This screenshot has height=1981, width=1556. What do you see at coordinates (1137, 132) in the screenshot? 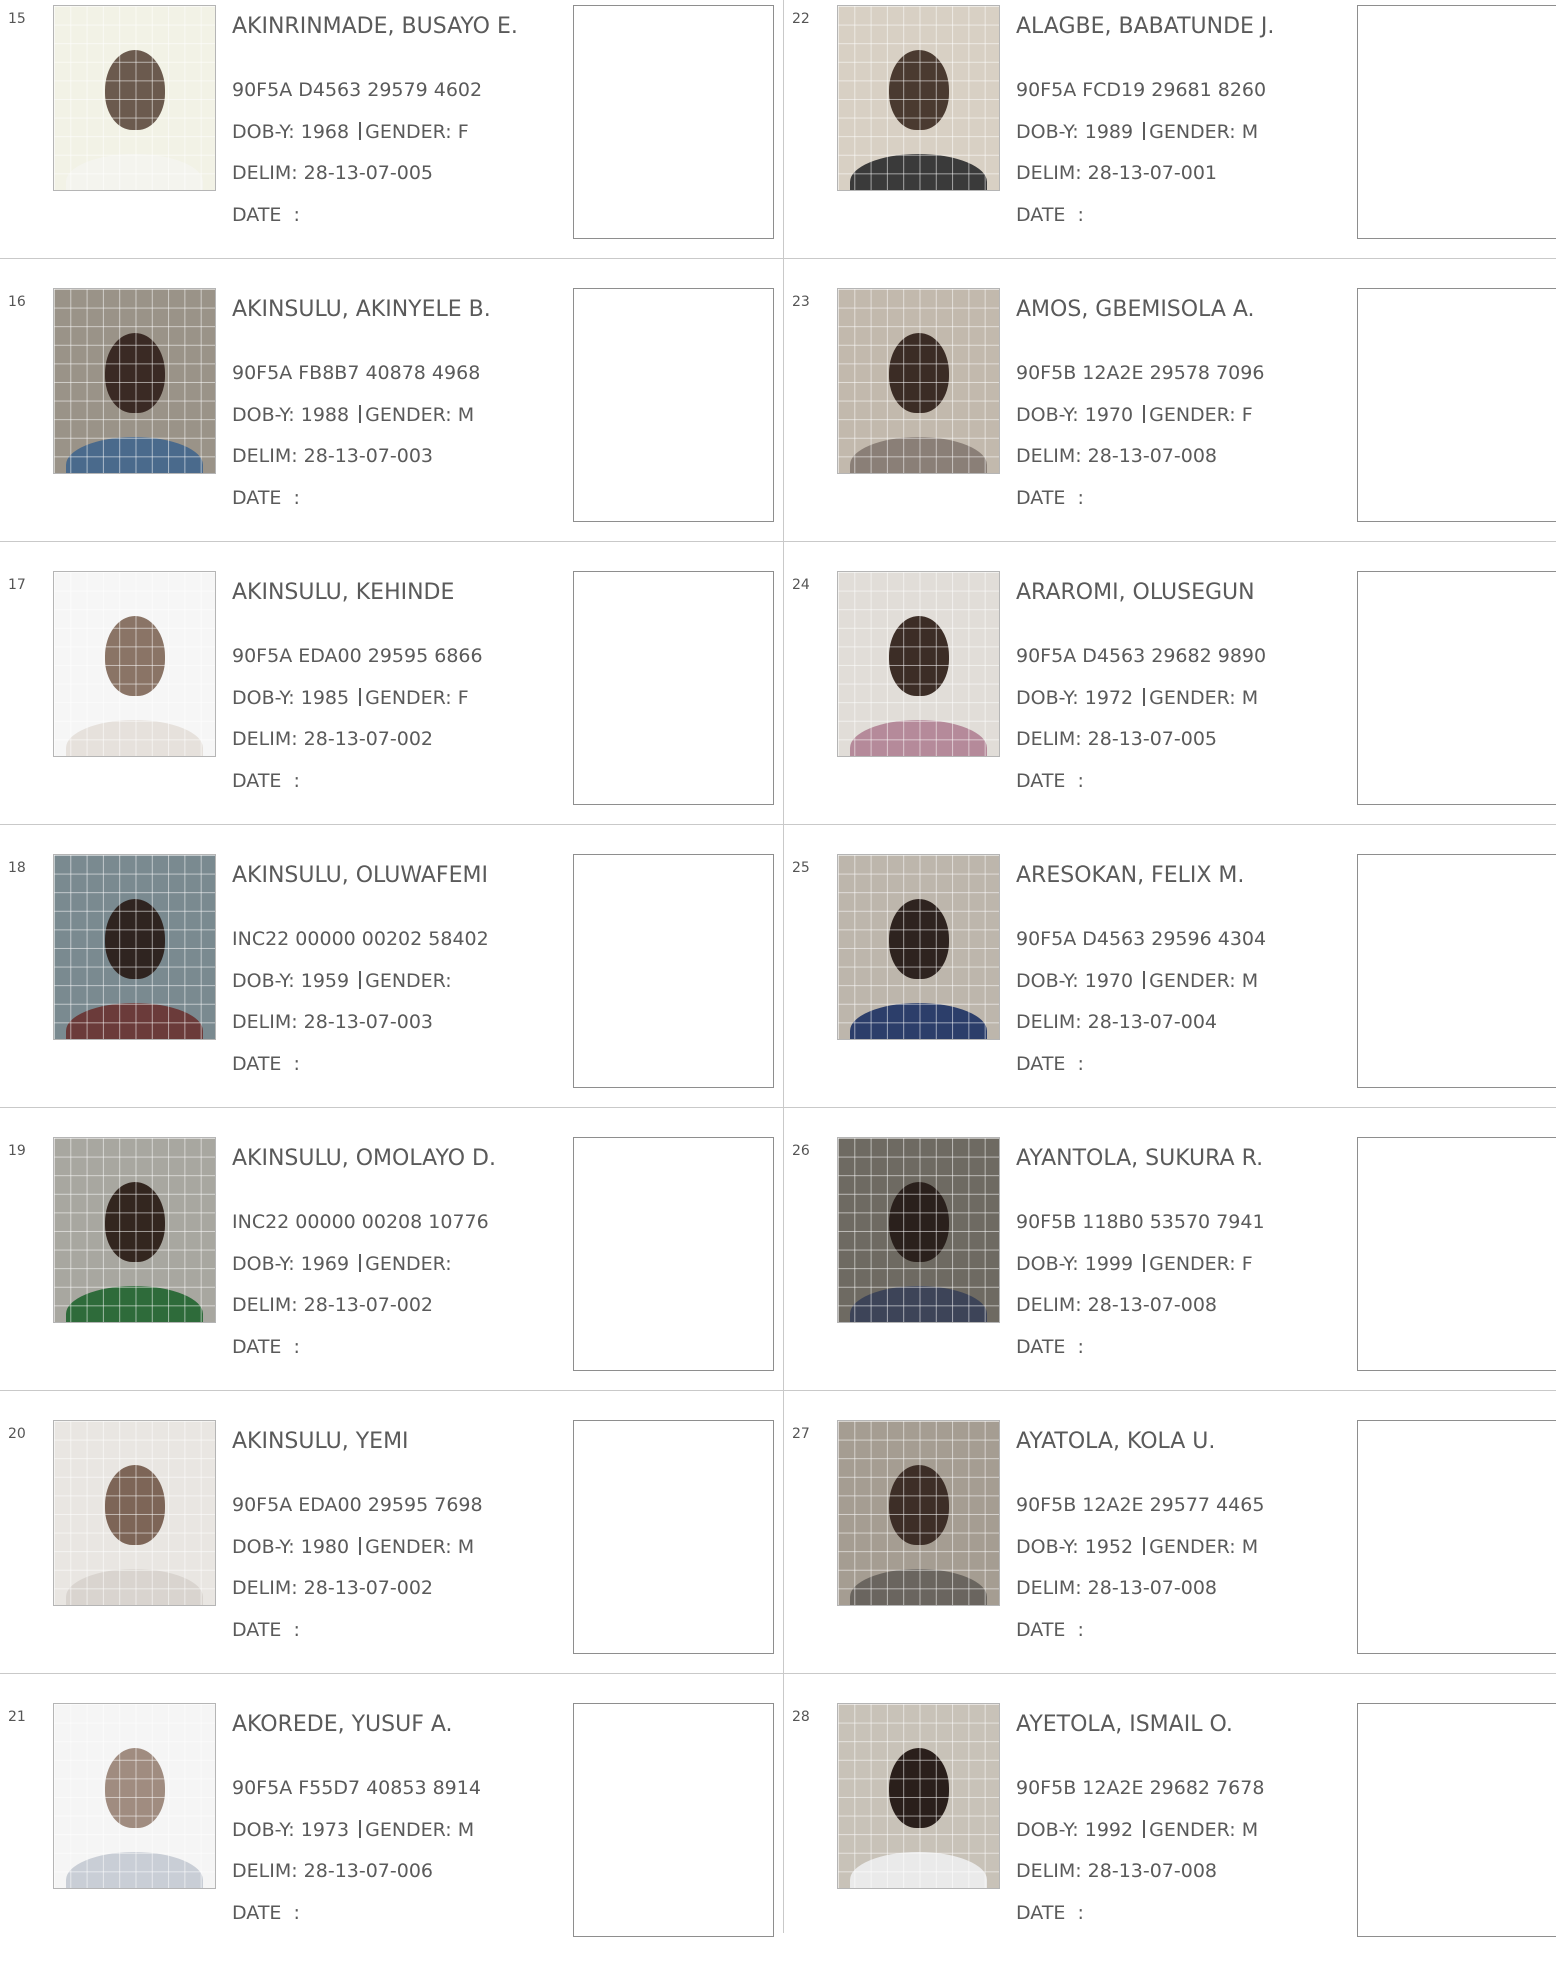
I see `dob-gender-line: DOB-Y: 1989 GENDER: M` at bounding box center [1137, 132].